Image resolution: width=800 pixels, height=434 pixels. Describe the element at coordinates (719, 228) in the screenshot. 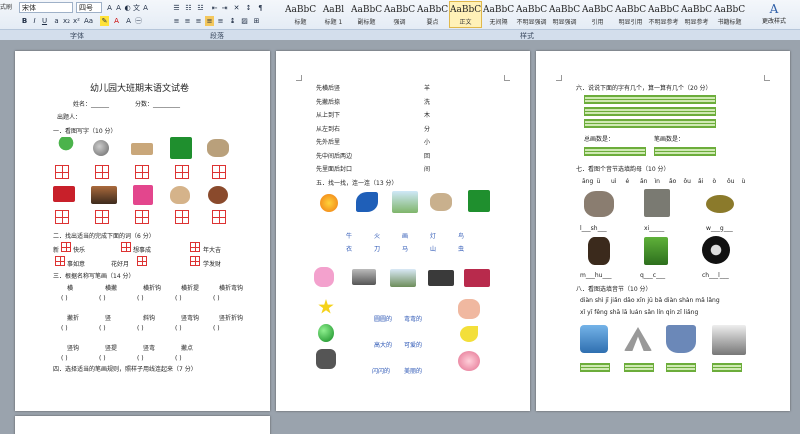

I see `fill-blank: w___g___` at that location.